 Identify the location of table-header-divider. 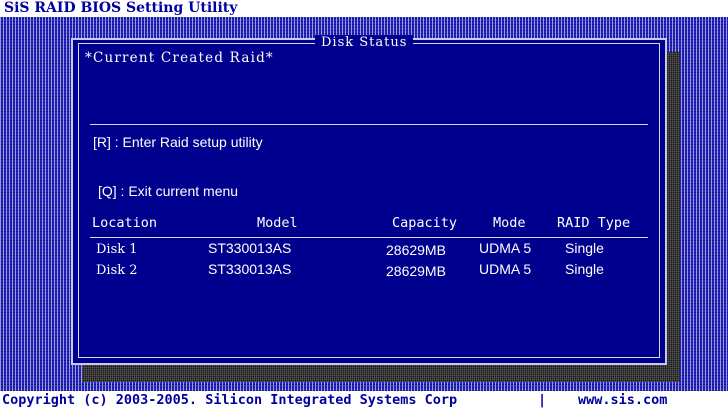
(369, 237).